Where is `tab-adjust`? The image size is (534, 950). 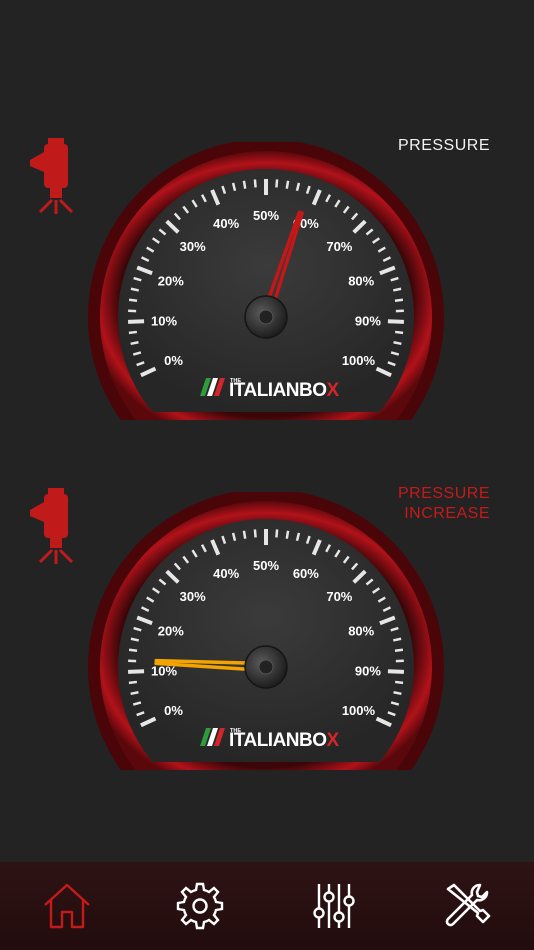
tab-adjust is located at coordinates (334, 906).